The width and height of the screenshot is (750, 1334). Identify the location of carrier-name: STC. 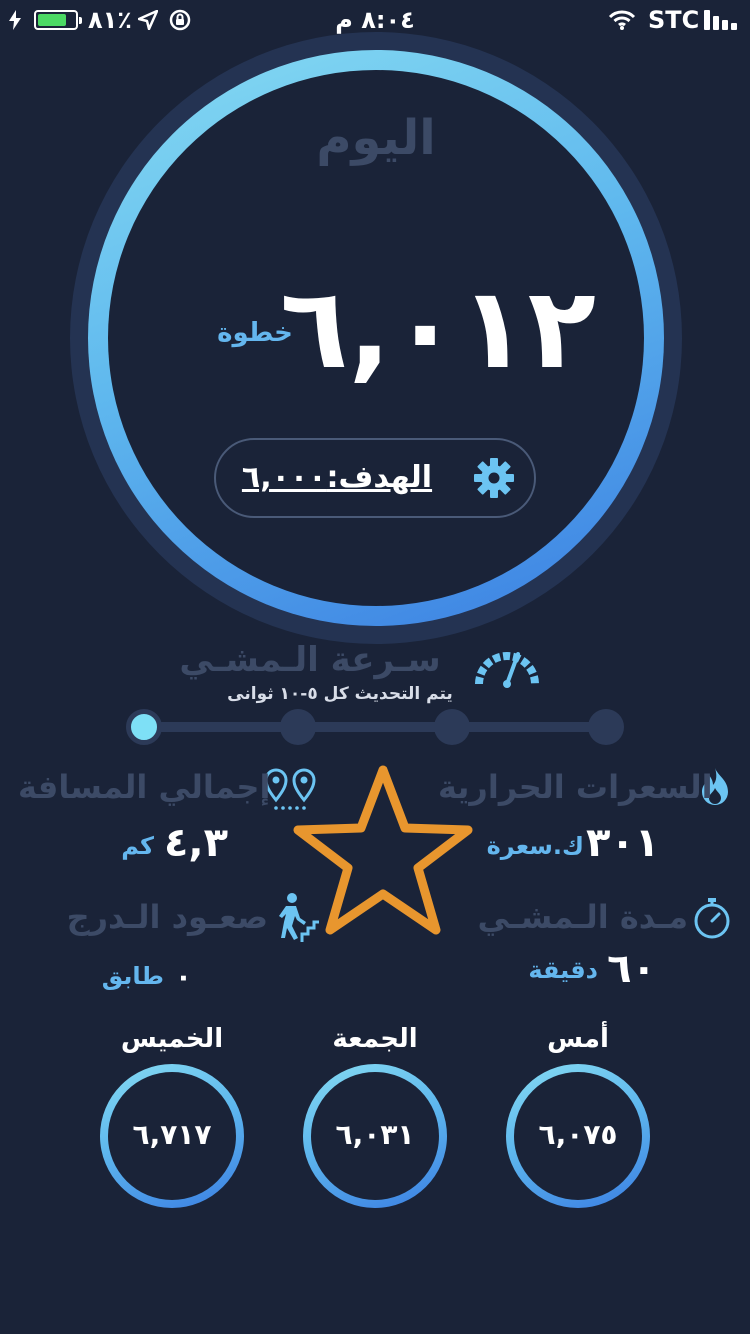
(674, 20).